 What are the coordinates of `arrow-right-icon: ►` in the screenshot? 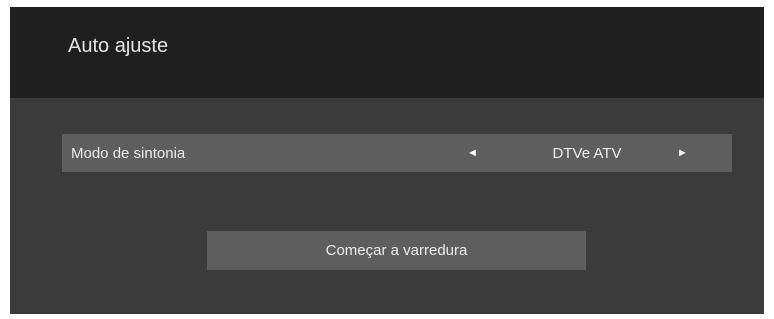 It's located at (682, 153).